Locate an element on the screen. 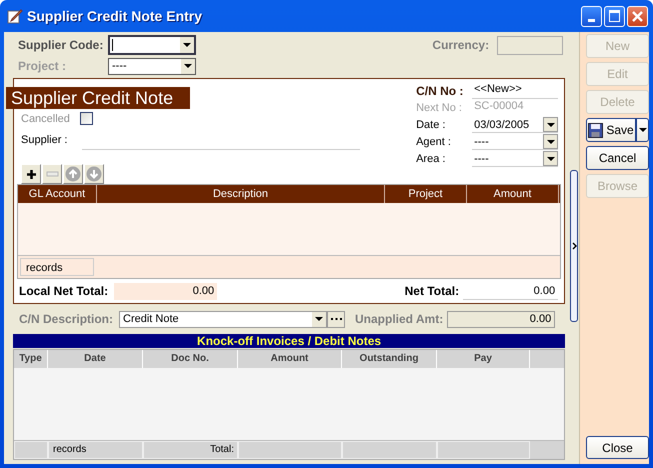  maximize-icon is located at coordinates (614, 16).